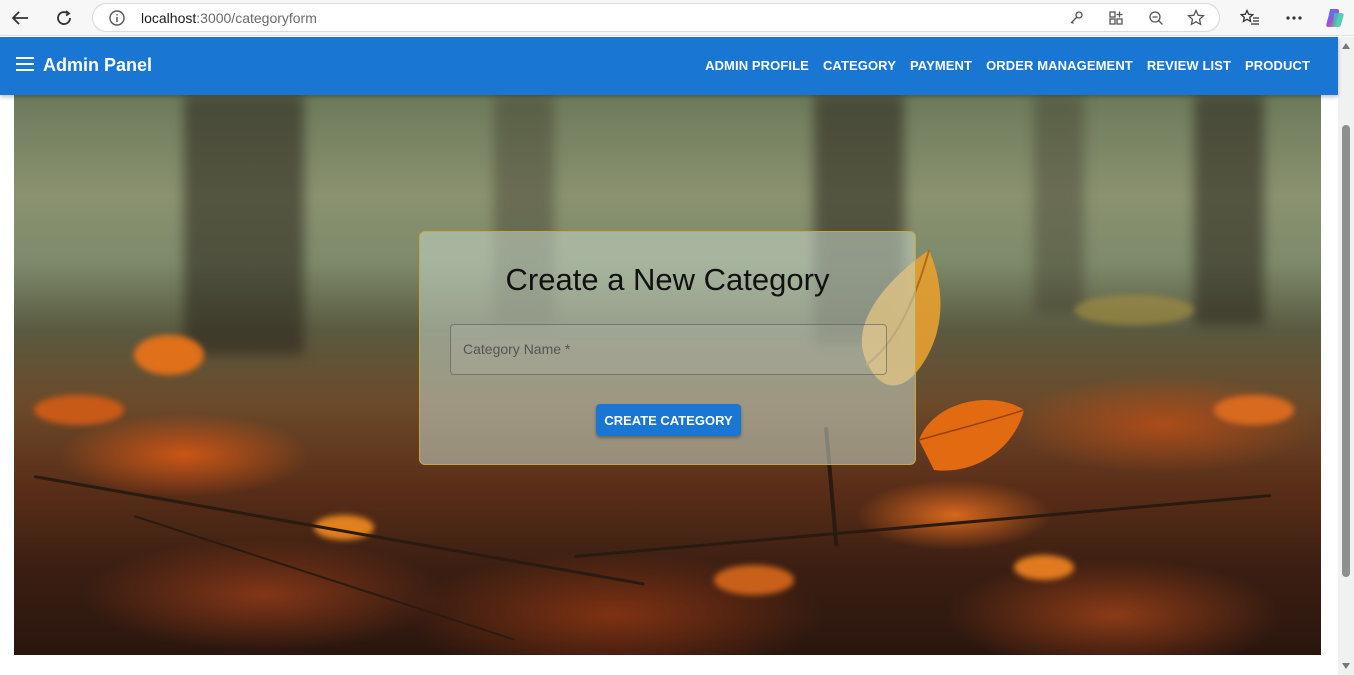 This screenshot has width=1354, height=675. Describe the element at coordinates (20, 18) in the screenshot. I see `back-icon` at that location.